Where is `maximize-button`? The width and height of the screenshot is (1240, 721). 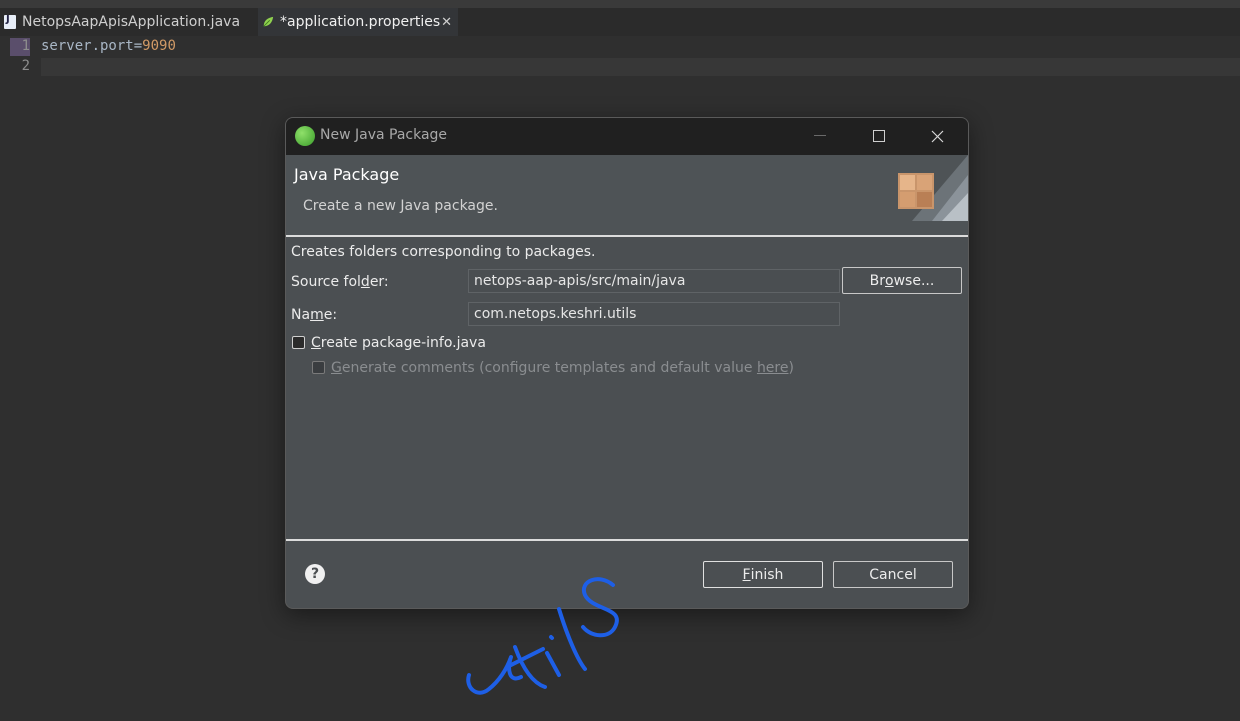
maximize-button is located at coordinates (879, 136).